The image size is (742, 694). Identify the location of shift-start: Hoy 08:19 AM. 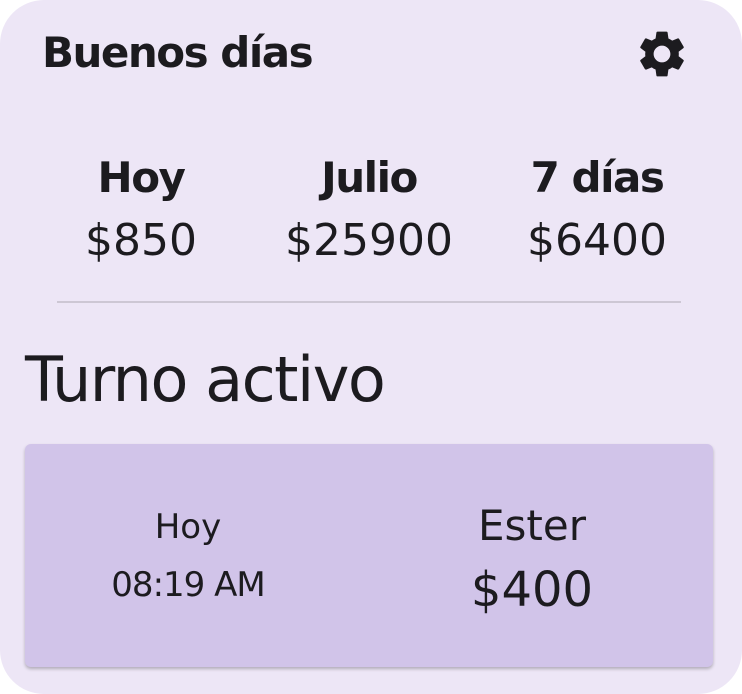
(188, 562).